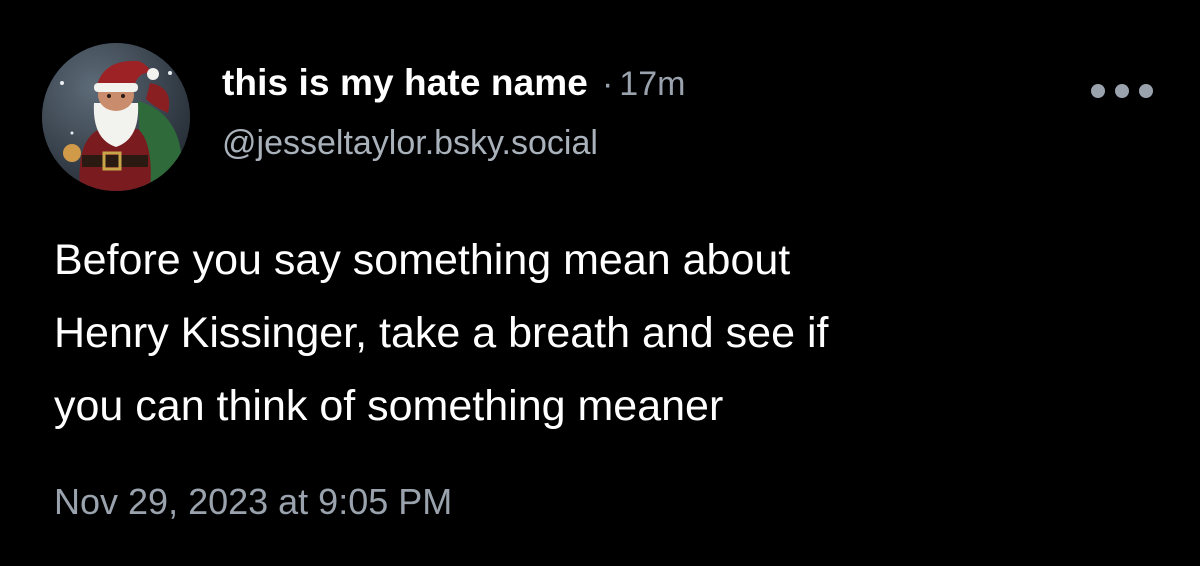 This screenshot has height=566, width=1200. I want to click on author-display-name: this is my hate name, so click(405, 83).